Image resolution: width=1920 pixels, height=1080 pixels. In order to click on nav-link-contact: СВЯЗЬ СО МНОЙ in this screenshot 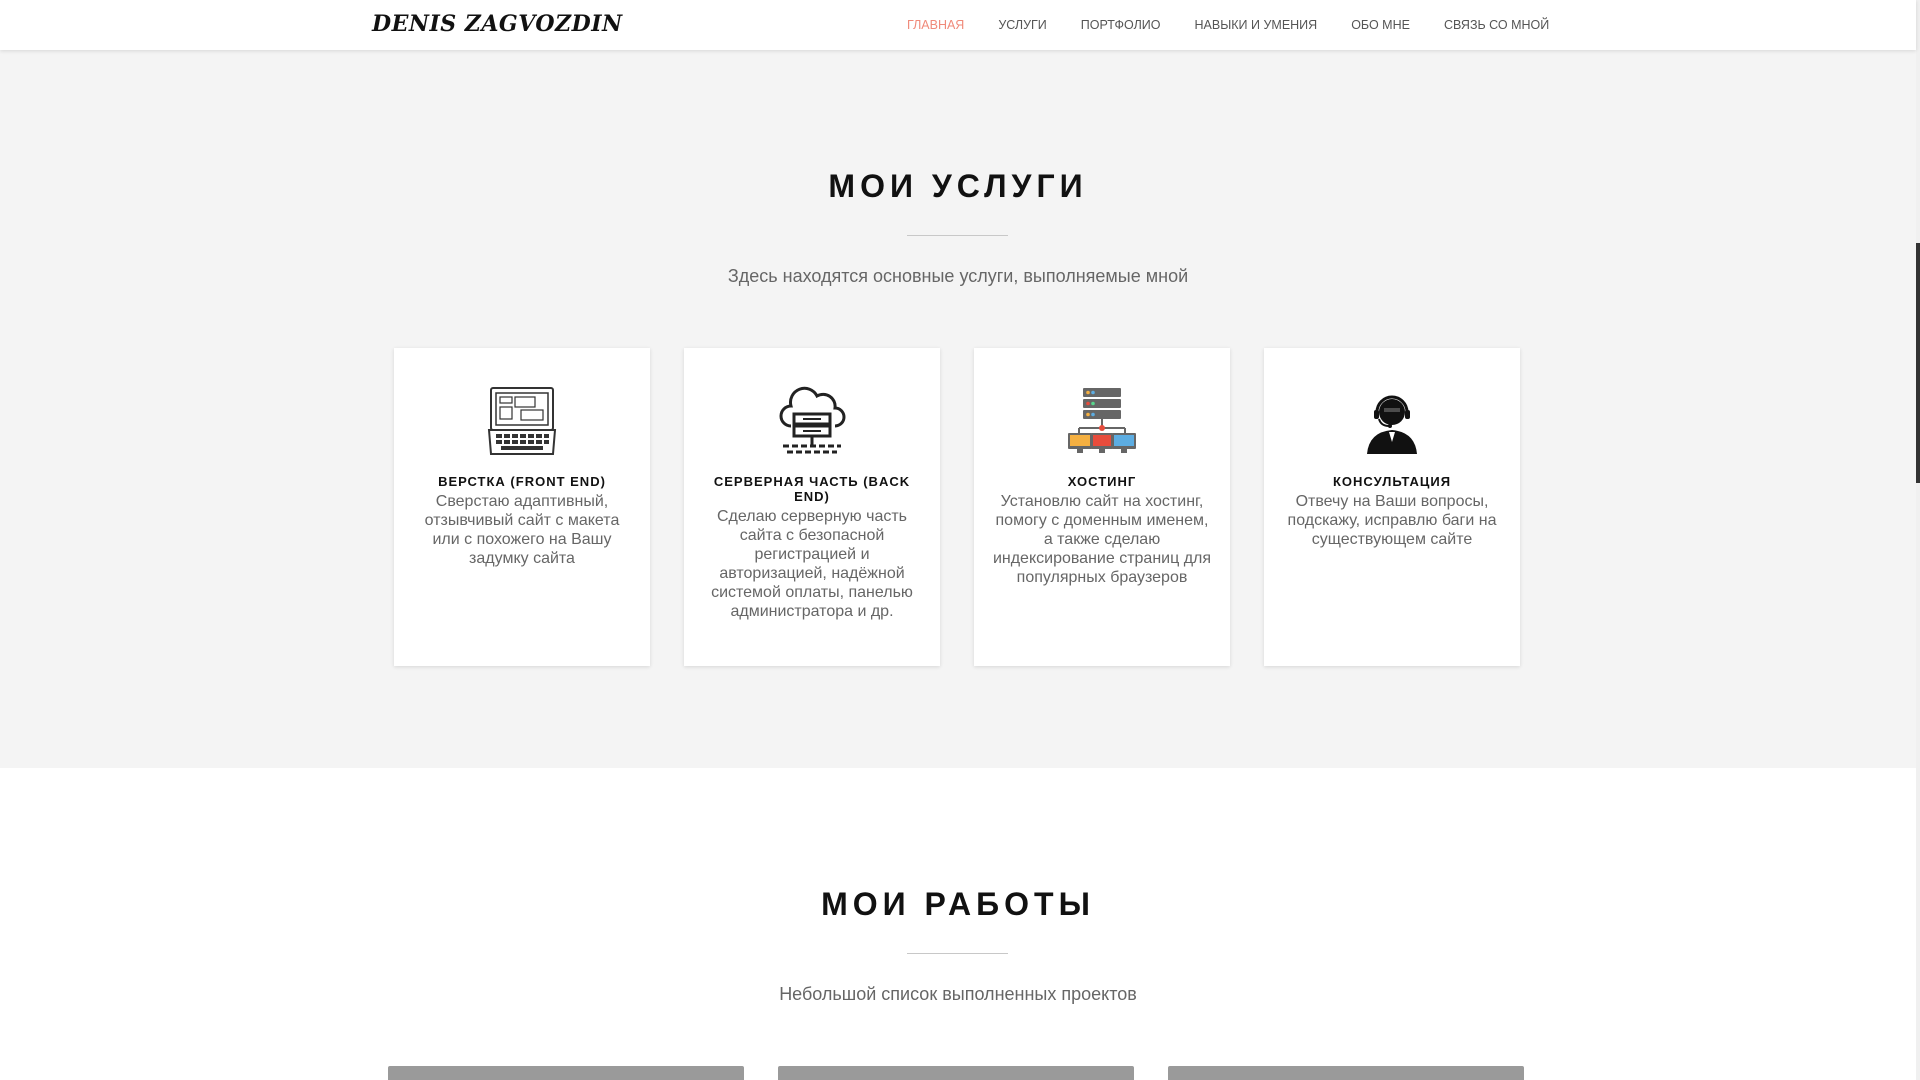, I will do `click(1496, 25)`.